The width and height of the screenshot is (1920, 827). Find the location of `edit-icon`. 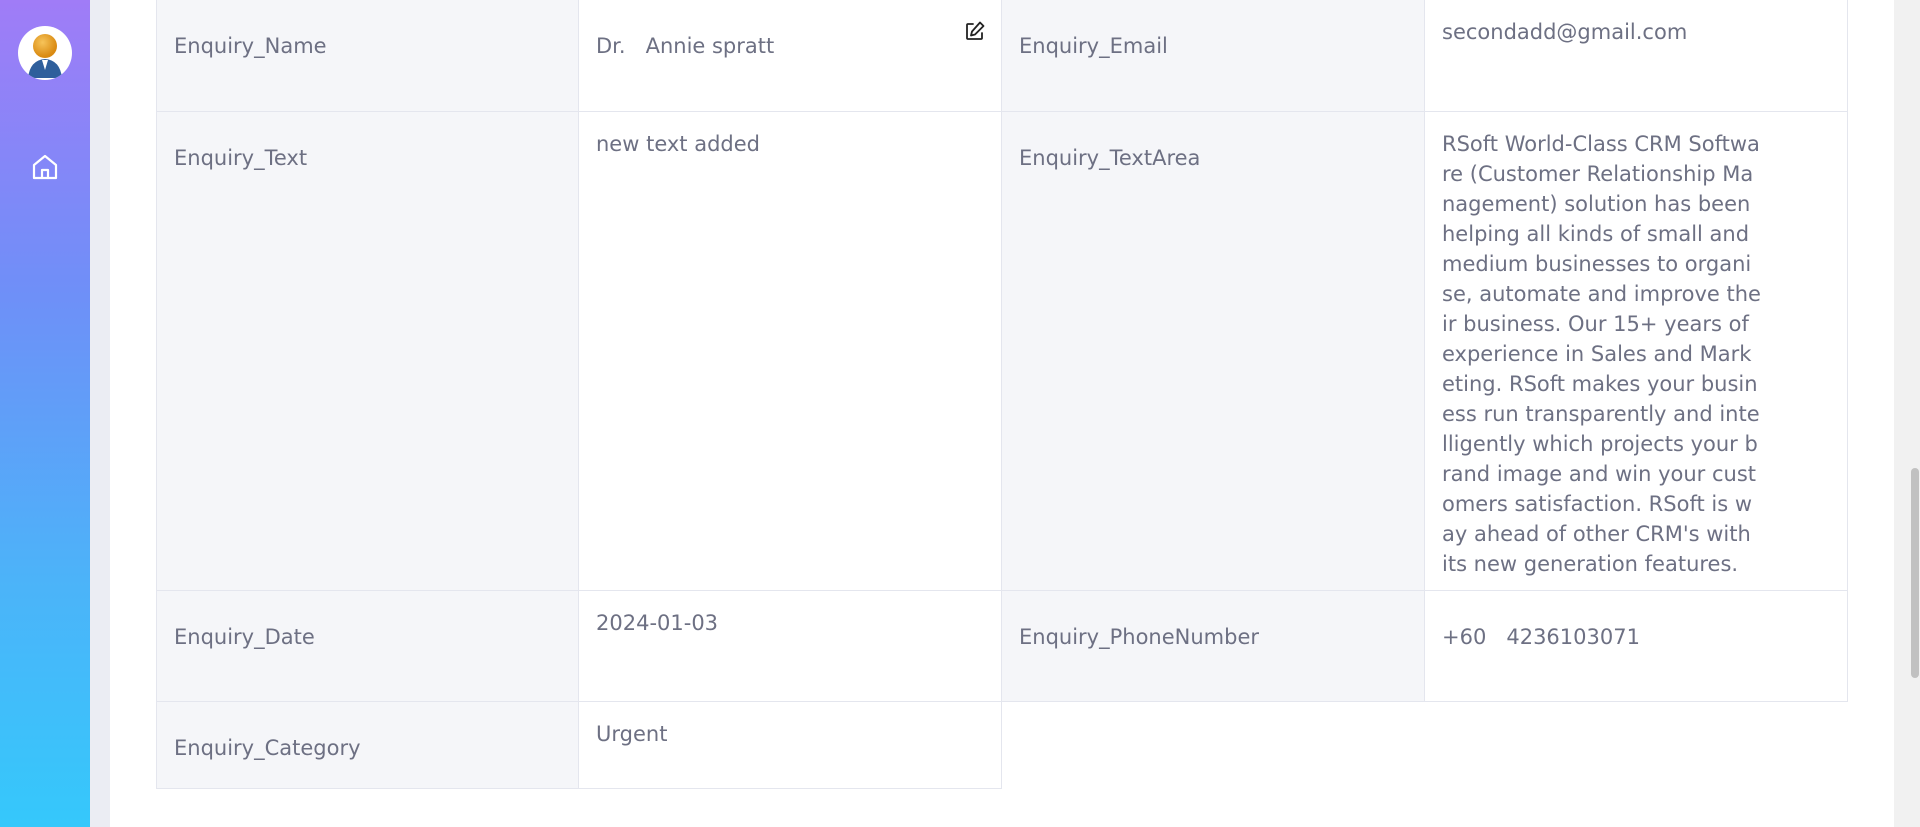

edit-icon is located at coordinates (975, 31).